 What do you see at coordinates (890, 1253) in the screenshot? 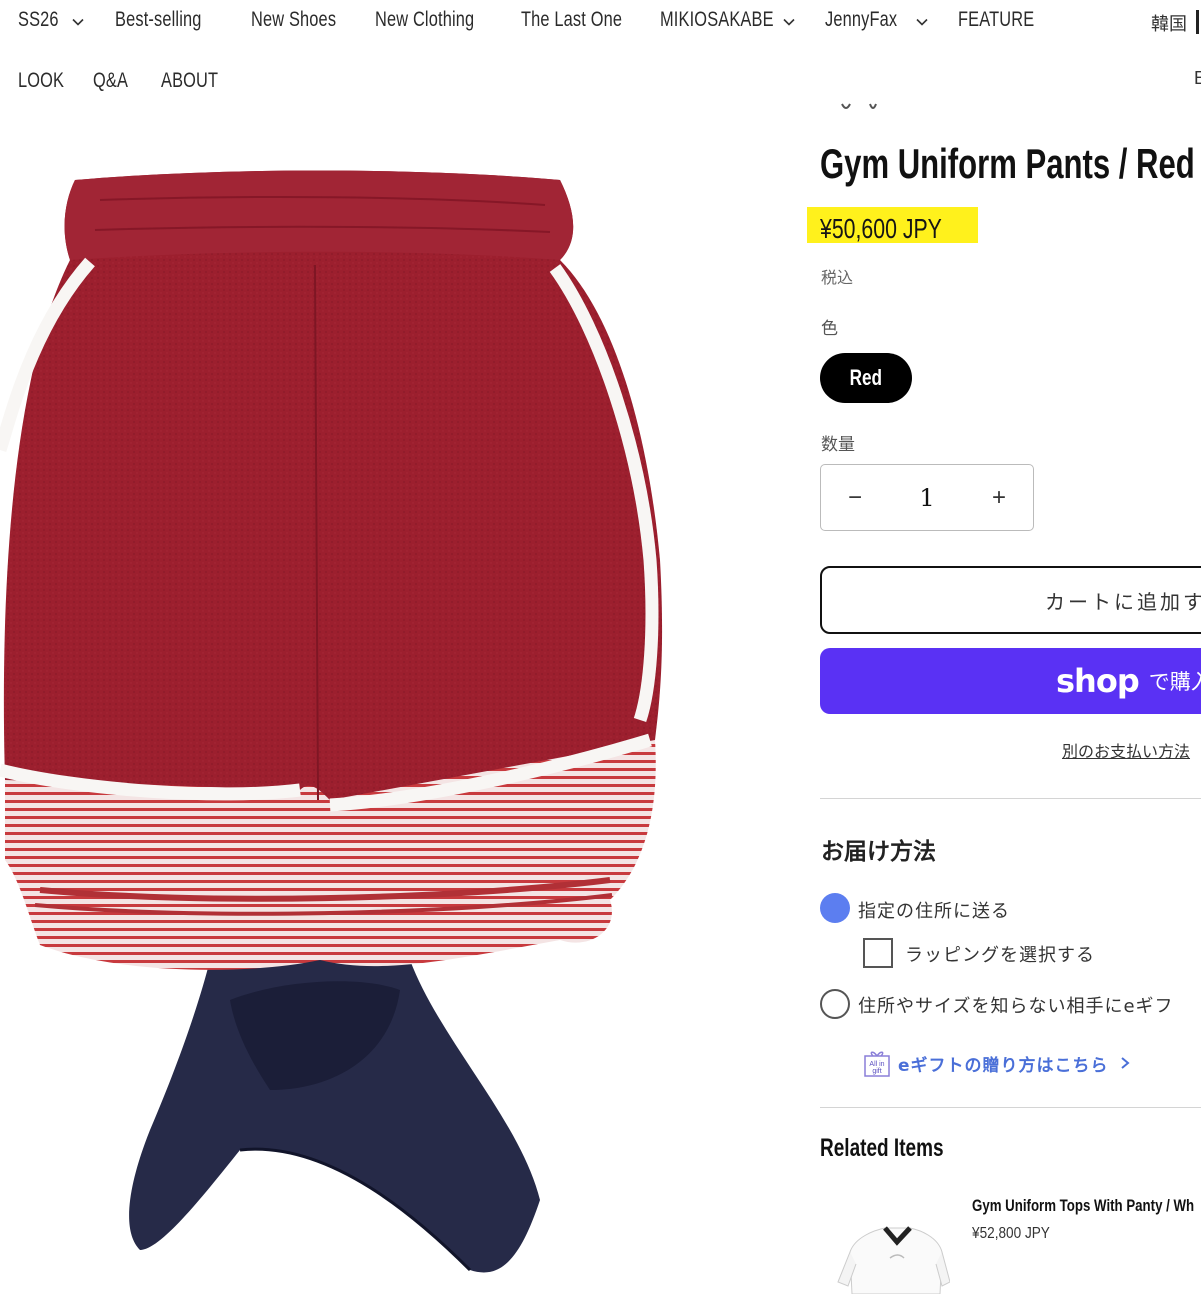
I see `related-item-image` at bounding box center [890, 1253].